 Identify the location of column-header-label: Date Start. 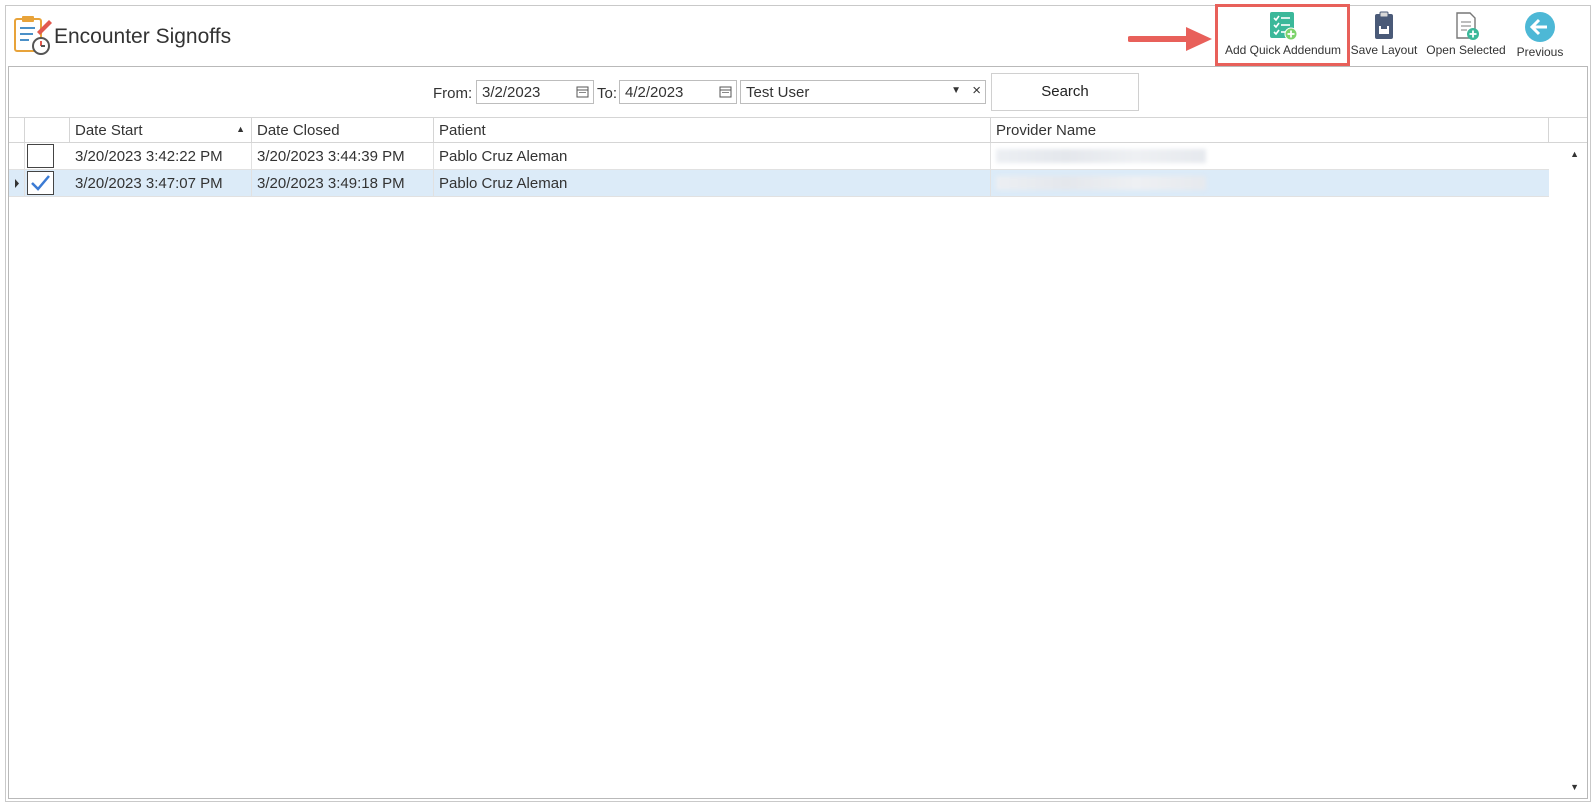
(109, 130).